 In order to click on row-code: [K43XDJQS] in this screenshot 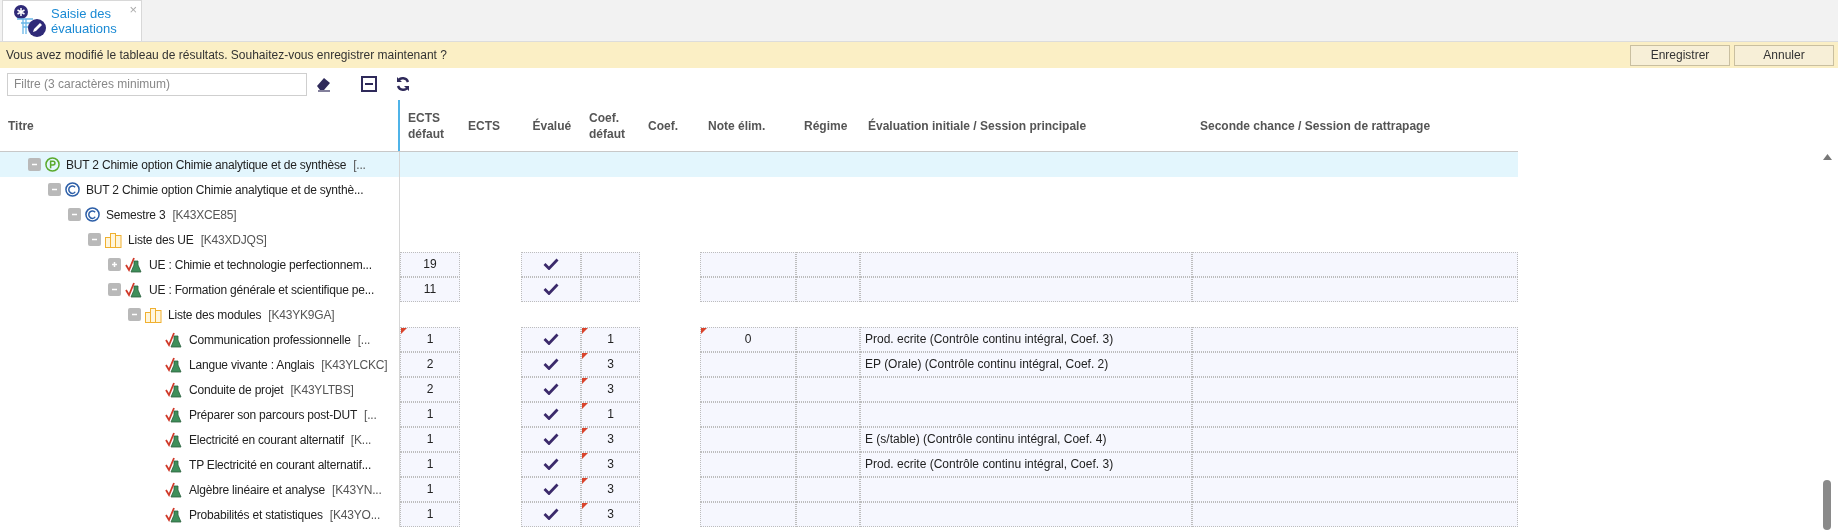, I will do `click(233, 240)`.